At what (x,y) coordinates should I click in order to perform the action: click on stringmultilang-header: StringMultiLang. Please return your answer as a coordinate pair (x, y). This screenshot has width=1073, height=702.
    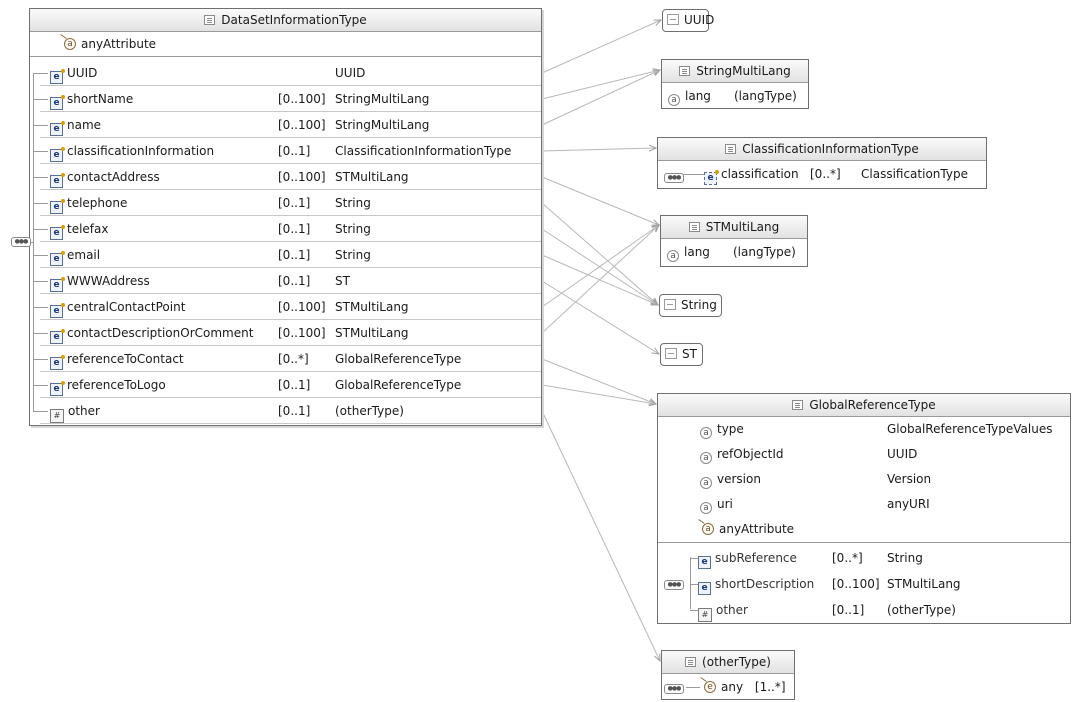
    Looking at the image, I should click on (735, 71).